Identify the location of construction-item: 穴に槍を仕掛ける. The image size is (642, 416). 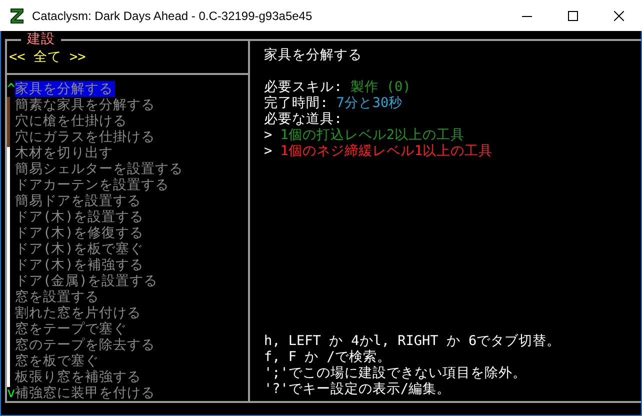
(72, 121).